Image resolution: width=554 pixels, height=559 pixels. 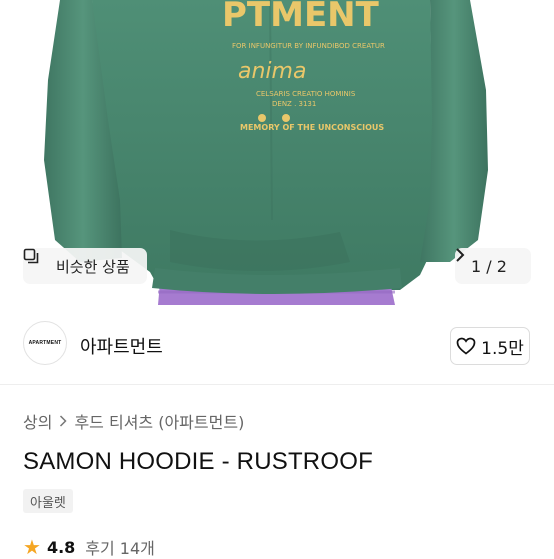 I want to click on brand-name: 아파트먼트, so click(x=121, y=346).